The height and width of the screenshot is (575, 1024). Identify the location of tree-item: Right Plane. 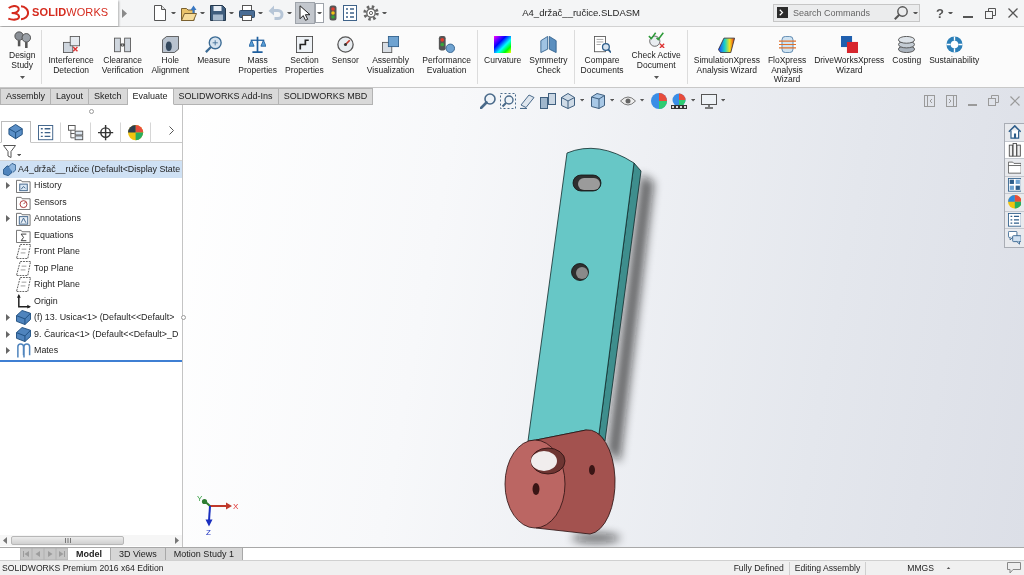
(91, 284).